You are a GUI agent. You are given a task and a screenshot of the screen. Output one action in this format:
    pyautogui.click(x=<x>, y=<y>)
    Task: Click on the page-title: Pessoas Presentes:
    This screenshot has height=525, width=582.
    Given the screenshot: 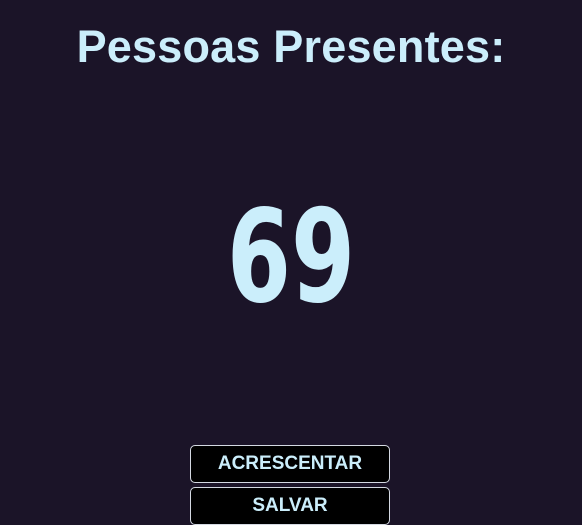 What is the action you would take?
    pyautogui.click(x=291, y=46)
    